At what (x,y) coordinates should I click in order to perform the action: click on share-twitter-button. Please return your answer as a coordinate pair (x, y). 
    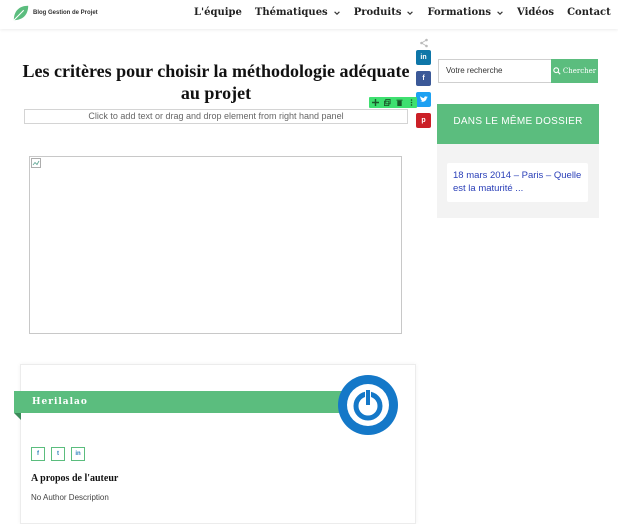
    Looking at the image, I should click on (423, 99).